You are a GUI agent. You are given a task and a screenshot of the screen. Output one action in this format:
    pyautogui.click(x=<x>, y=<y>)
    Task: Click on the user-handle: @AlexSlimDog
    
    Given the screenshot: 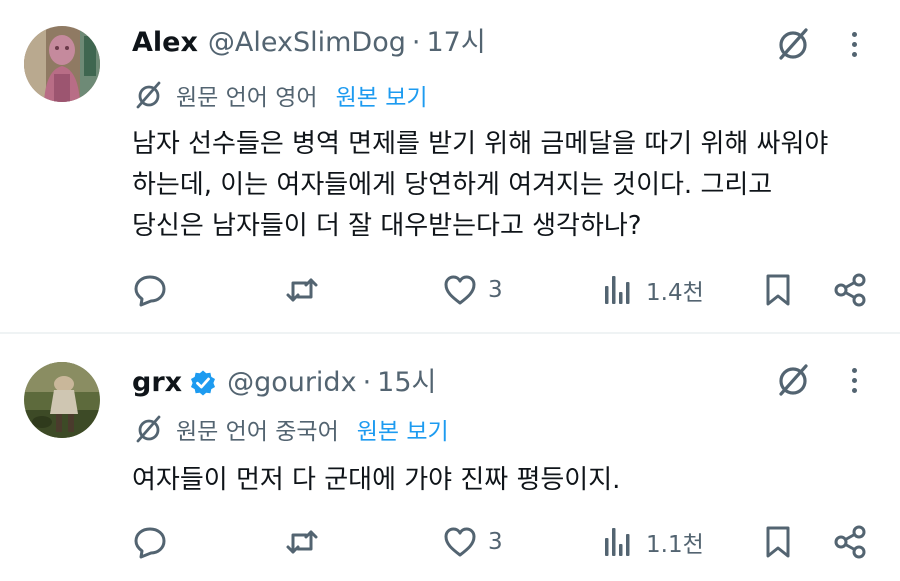 What is the action you would take?
    pyautogui.click(x=307, y=43)
    